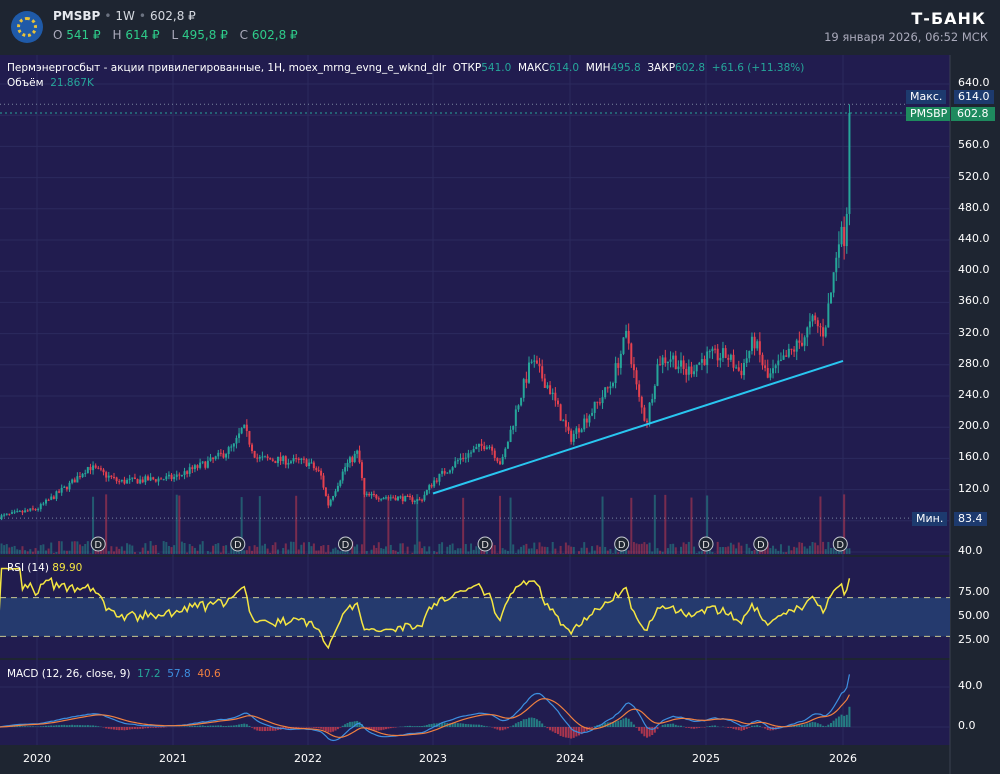  Describe the element at coordinates (44, 568) in the screenshot. I see `rsi-legend: RSI (14) 89.90` at that location.